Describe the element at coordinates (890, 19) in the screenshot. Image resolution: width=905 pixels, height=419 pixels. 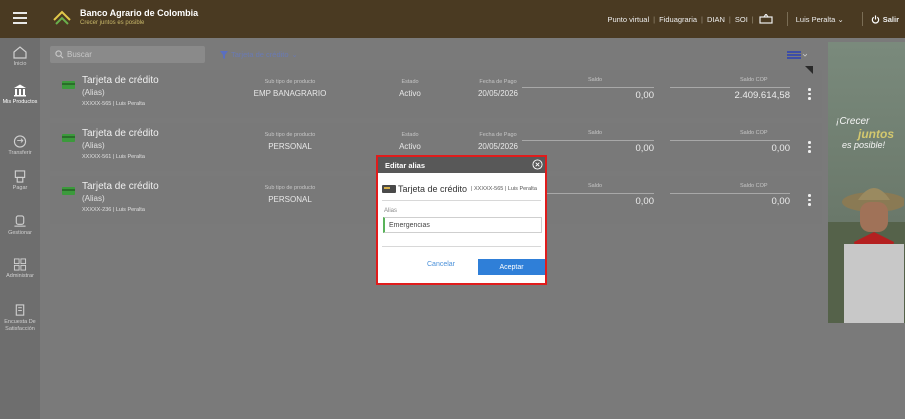
I see `logout-label: Salir` at that location.